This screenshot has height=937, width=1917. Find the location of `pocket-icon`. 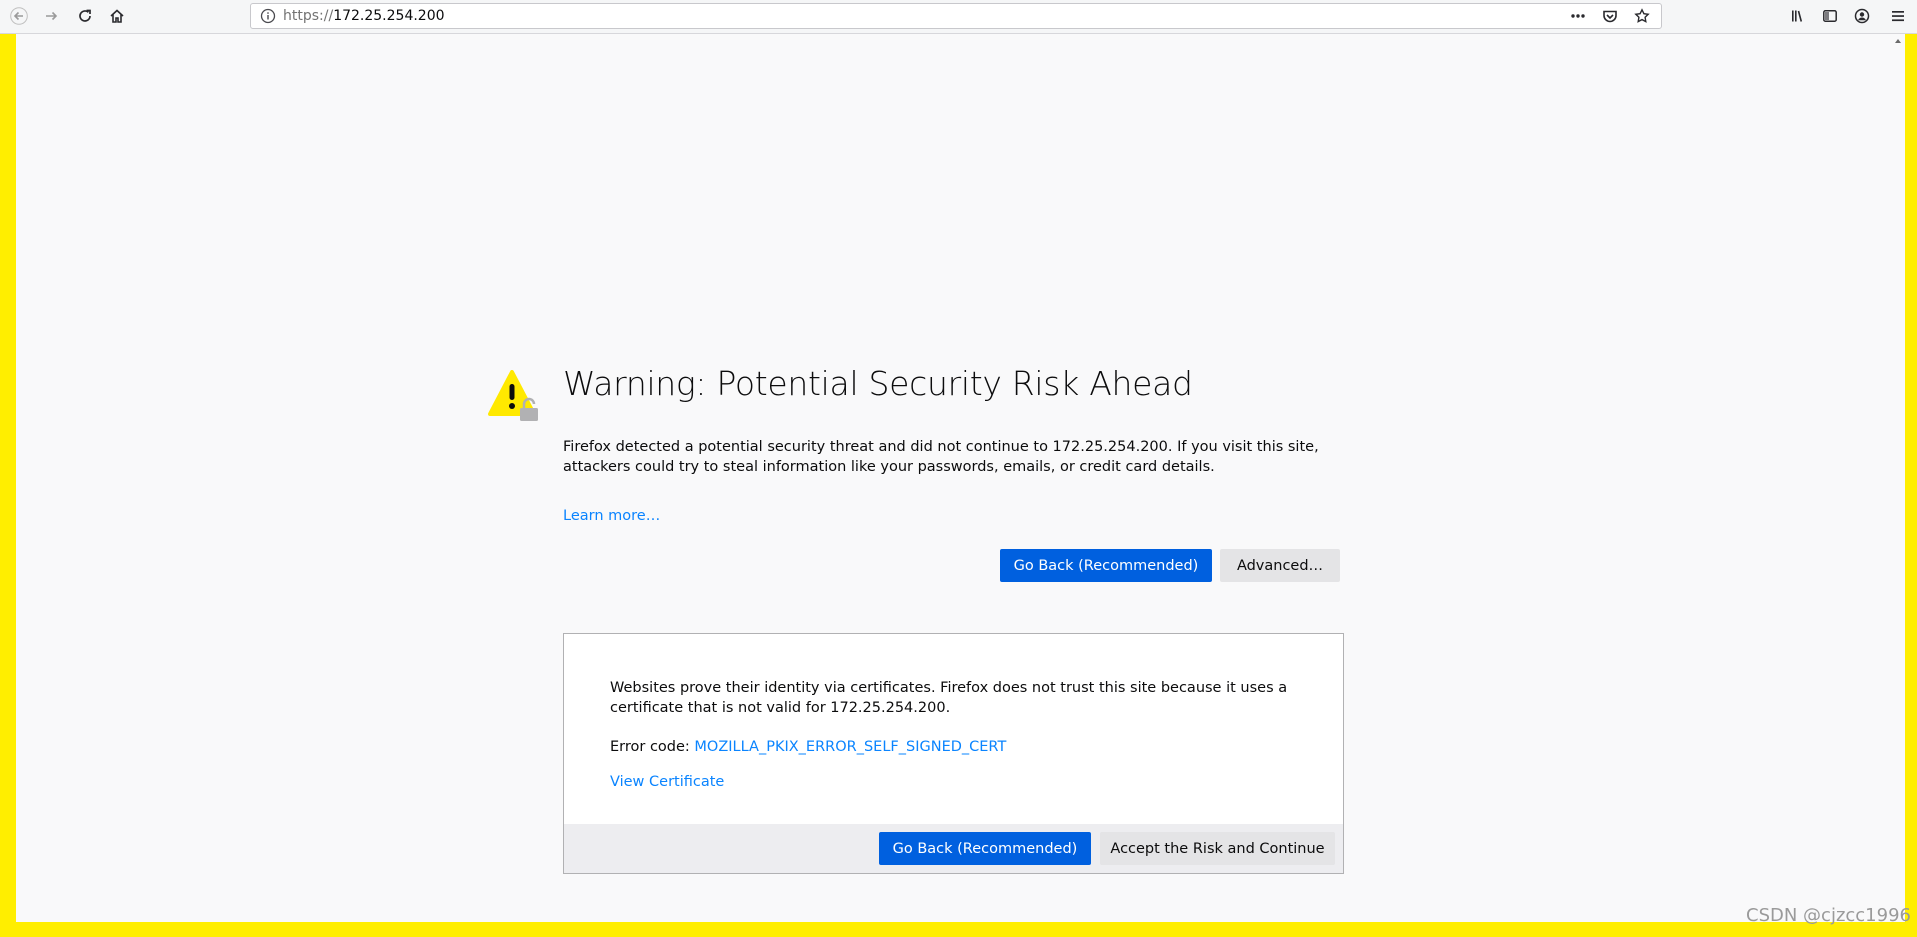

pocket-icon is located at coordinates (1610, 16).